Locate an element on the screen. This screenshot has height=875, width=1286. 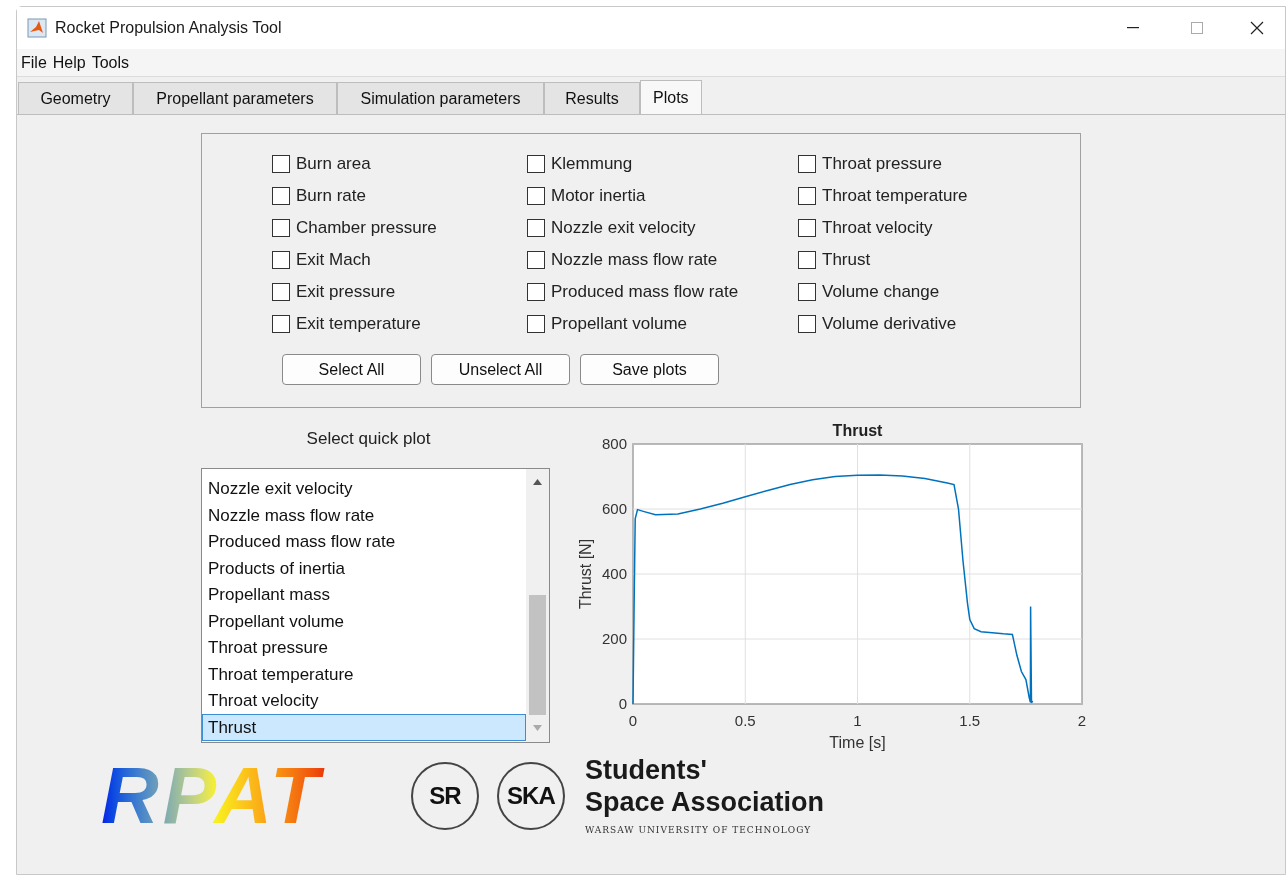
list-item: Propellant mass is located at coordinates (364, 594).